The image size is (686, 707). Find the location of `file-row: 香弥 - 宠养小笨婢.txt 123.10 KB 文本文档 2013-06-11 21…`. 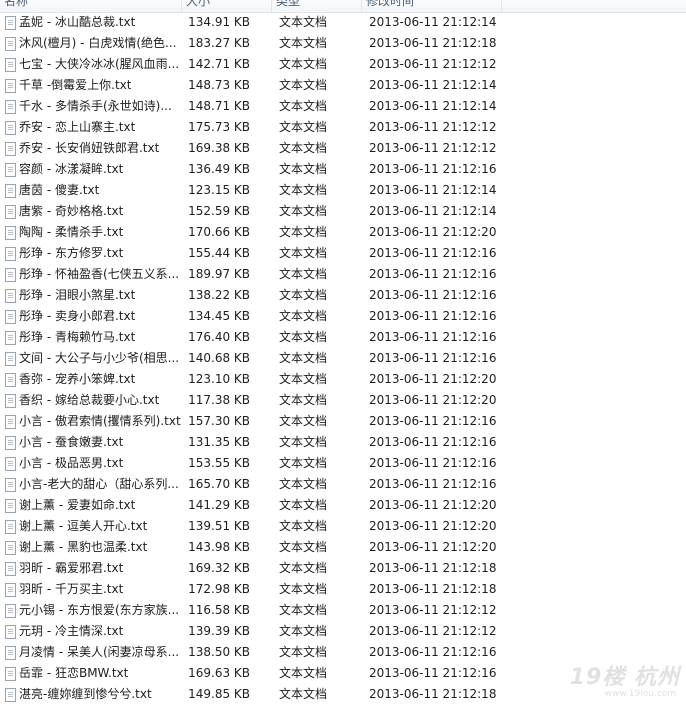

file-row: 香弥 - 宠养小笨婢.txt 123.10 KB 文本文档 2013-06-11 21… is located at coordinates (343, 379).